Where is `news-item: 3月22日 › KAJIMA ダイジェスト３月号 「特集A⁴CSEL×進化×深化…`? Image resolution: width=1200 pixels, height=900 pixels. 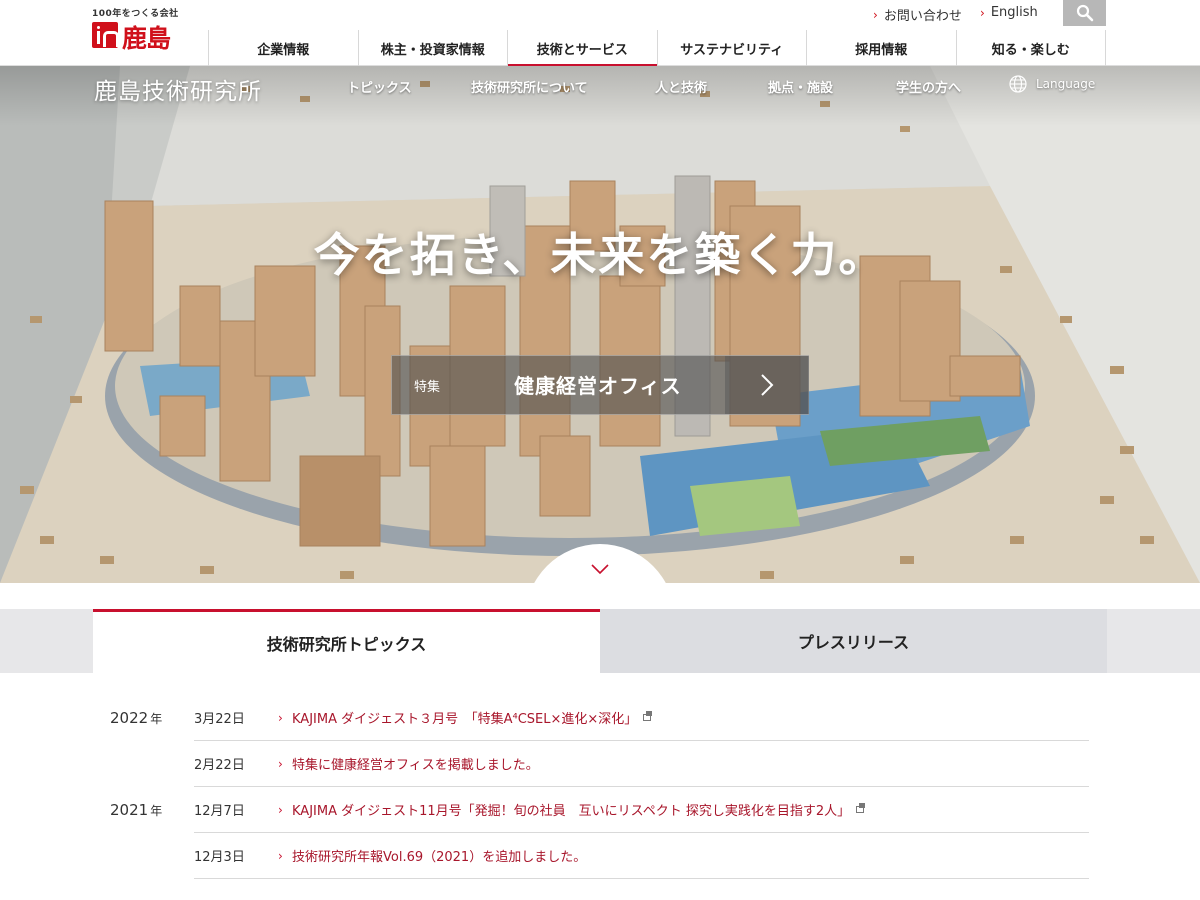
news-item: 3月22日 › KAJIMA ダイジェスト３月号 「特集A⁴CSEL×進化×深化… is located at coordinates (641, 718).